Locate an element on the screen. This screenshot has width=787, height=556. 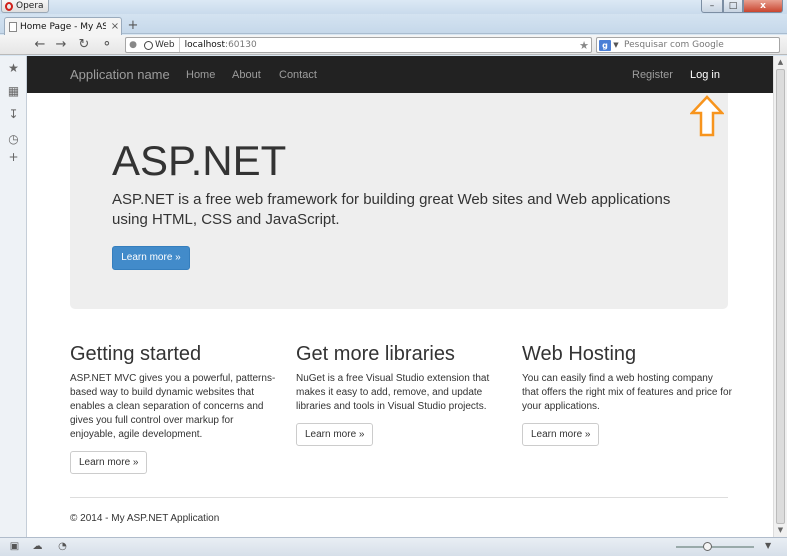
tab-home-page: Home Page - My ASP.... × is located at coordinates (63, 26).